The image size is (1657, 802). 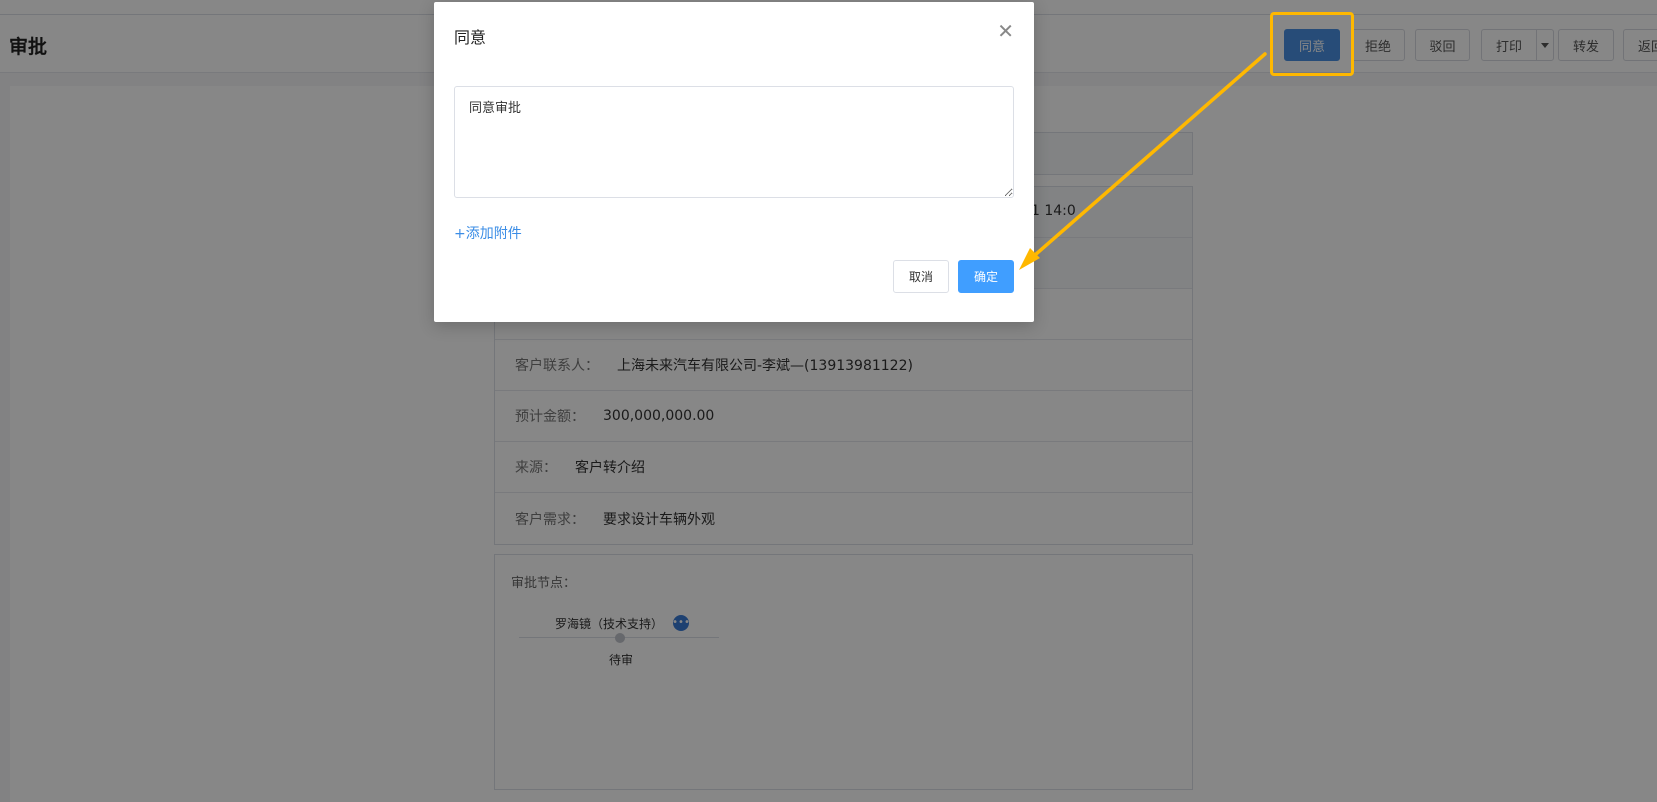 I want to click on highlight-frame, so click(x=1312, y=44).